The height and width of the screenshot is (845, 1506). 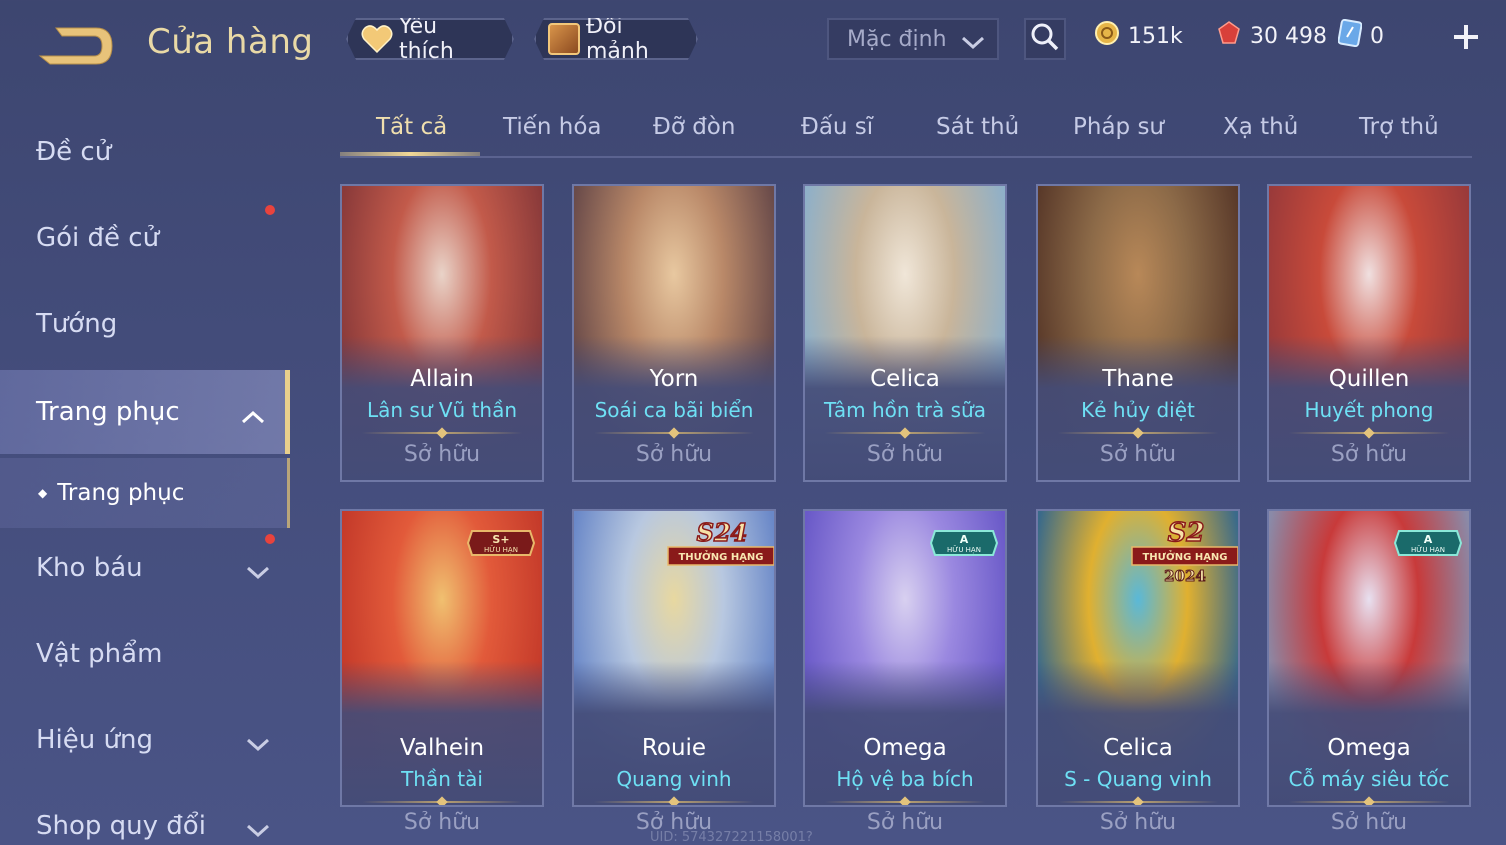 I want to click on tab-evolution: Tiến hóa, so click(x=552, y=127).